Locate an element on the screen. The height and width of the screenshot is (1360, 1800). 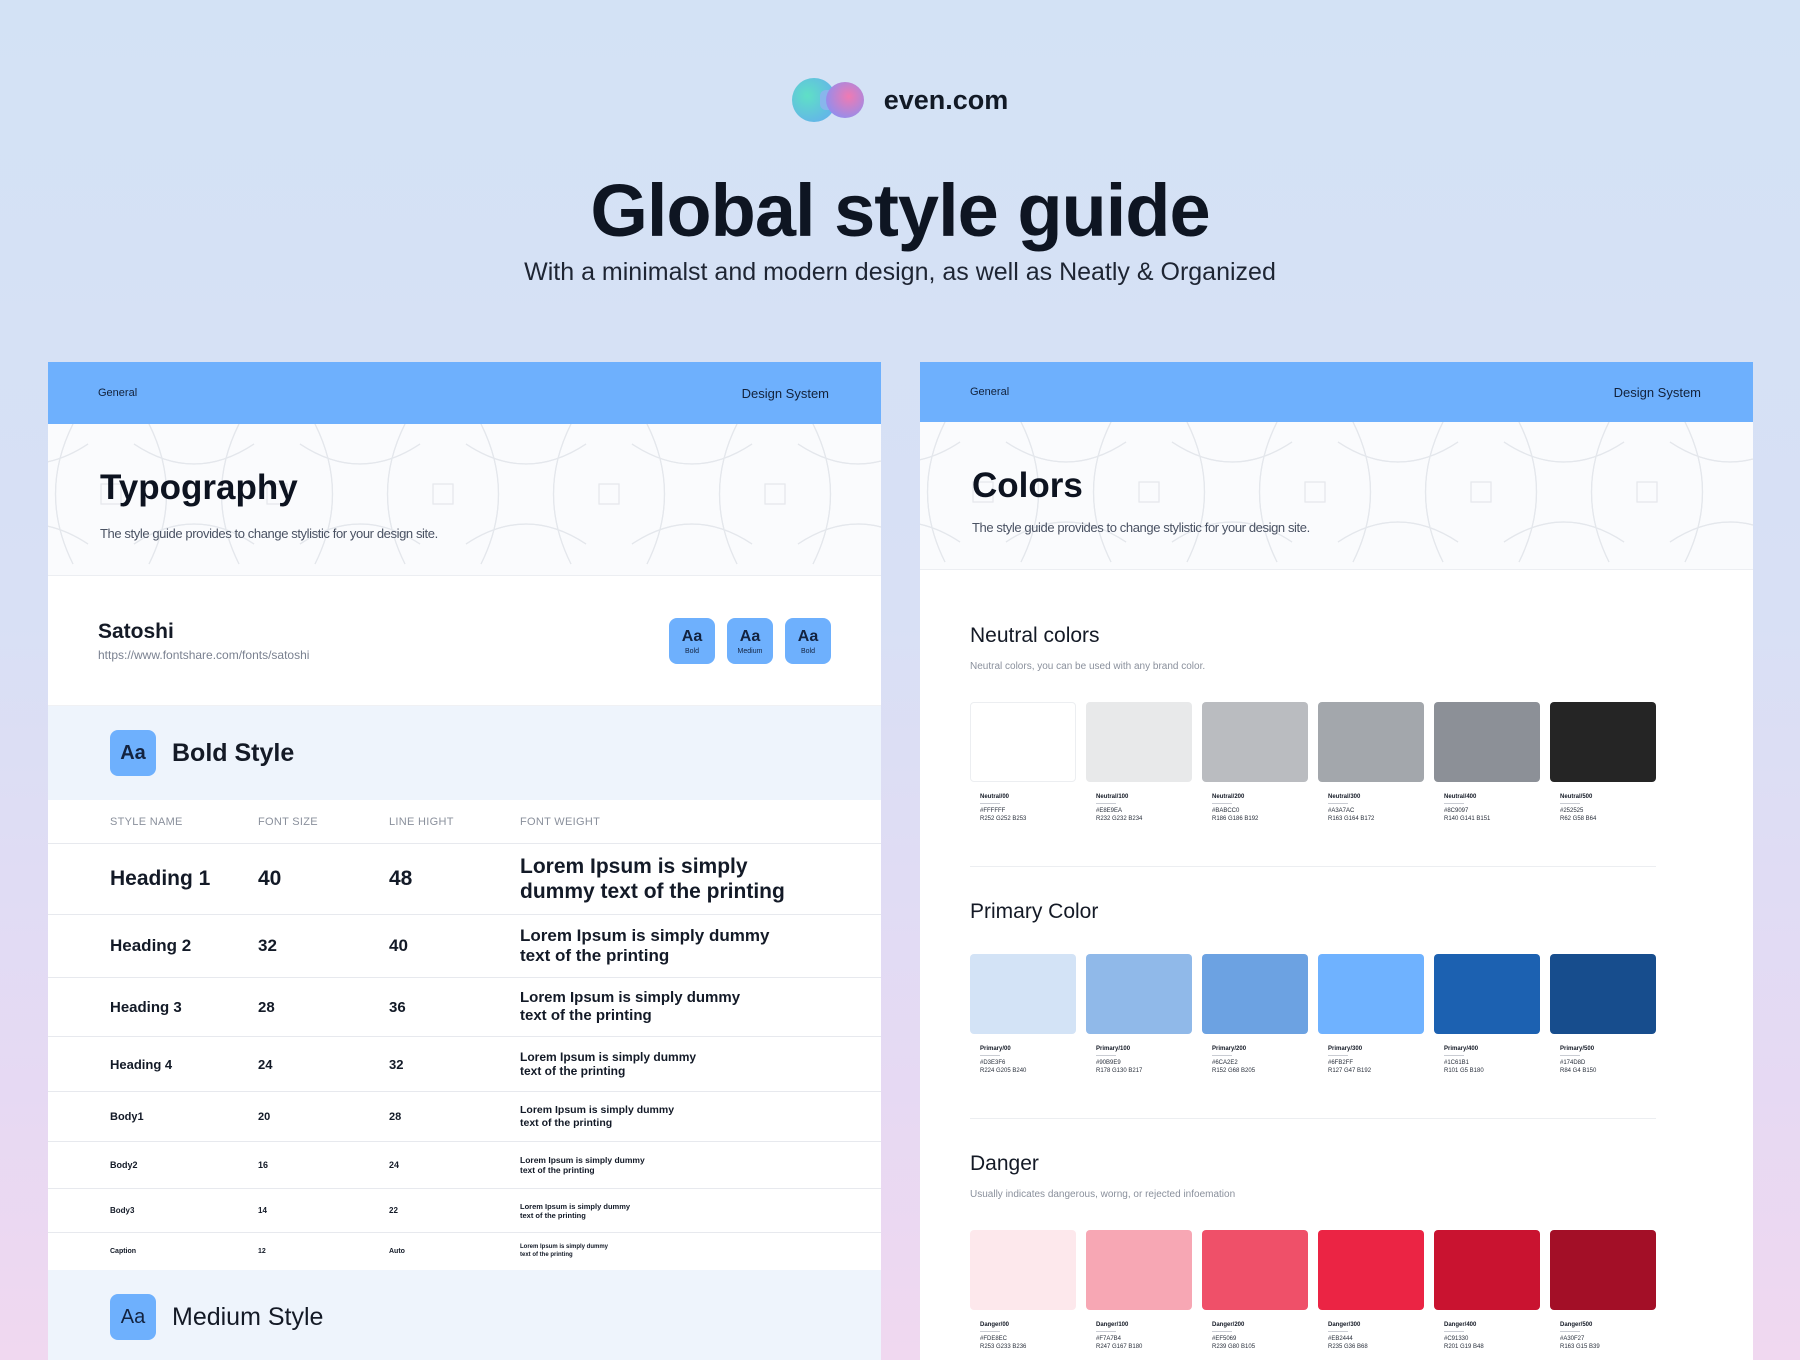
even-logo-icon is located at coordinates (830, 100).